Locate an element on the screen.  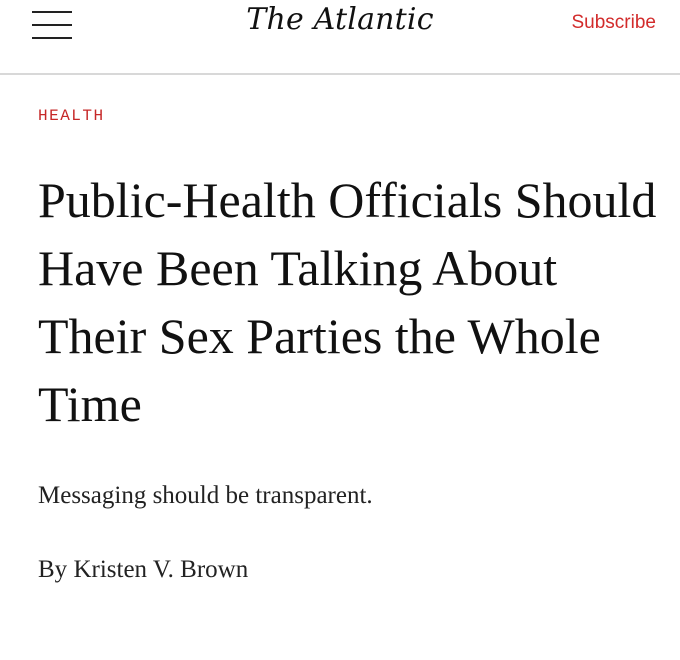
author-link: Kristen V. Brown is located at coordinates (160, 569).